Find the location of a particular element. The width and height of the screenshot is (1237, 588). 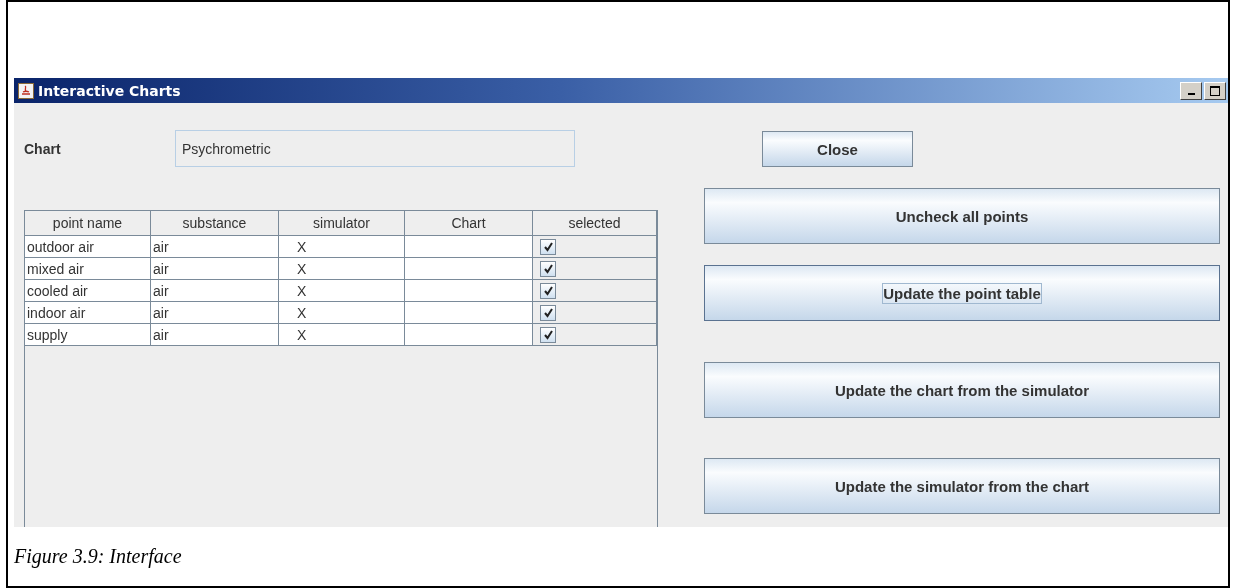

table-cell: cooled air is located at coordinates (88, 291).